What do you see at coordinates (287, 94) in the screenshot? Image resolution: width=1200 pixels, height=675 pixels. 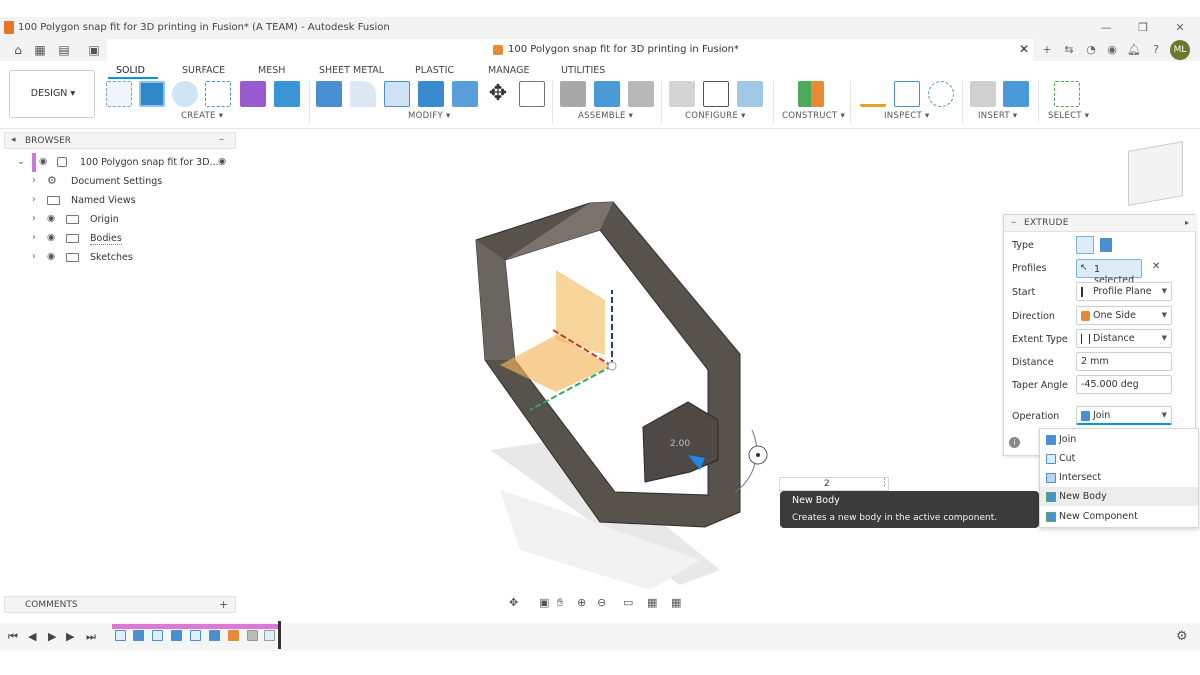 I see `box-icon` at bounding box center [287, 94].